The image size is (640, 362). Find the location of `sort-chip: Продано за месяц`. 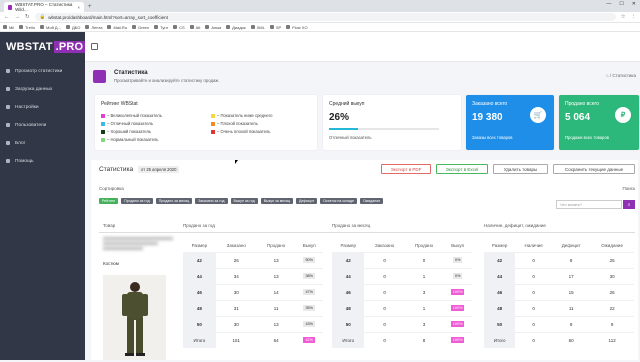

sort-chip: Продано за месяц is located at coordinates (174, 201).